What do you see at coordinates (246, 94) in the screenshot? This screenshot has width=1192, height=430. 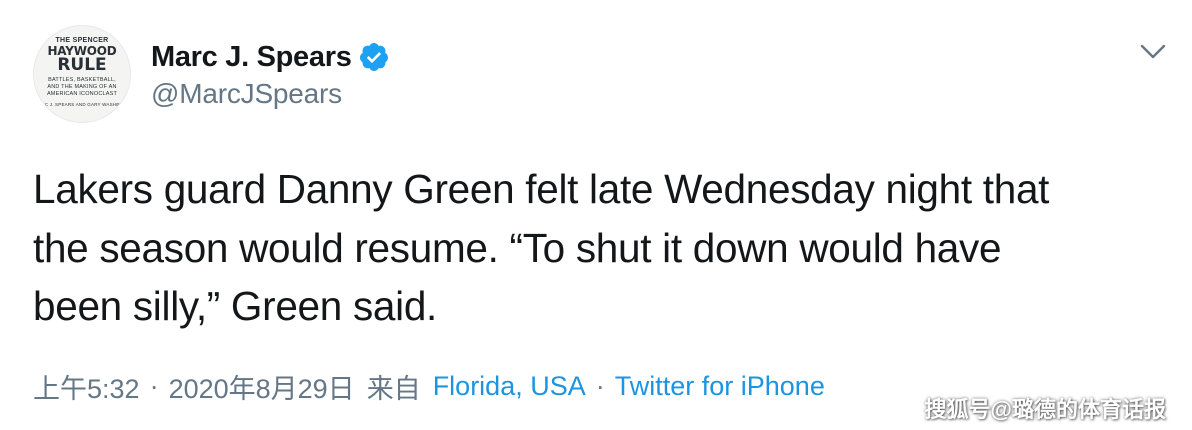 I see `author-handle: @MarcJSpears` at bounding box center [246, 94].